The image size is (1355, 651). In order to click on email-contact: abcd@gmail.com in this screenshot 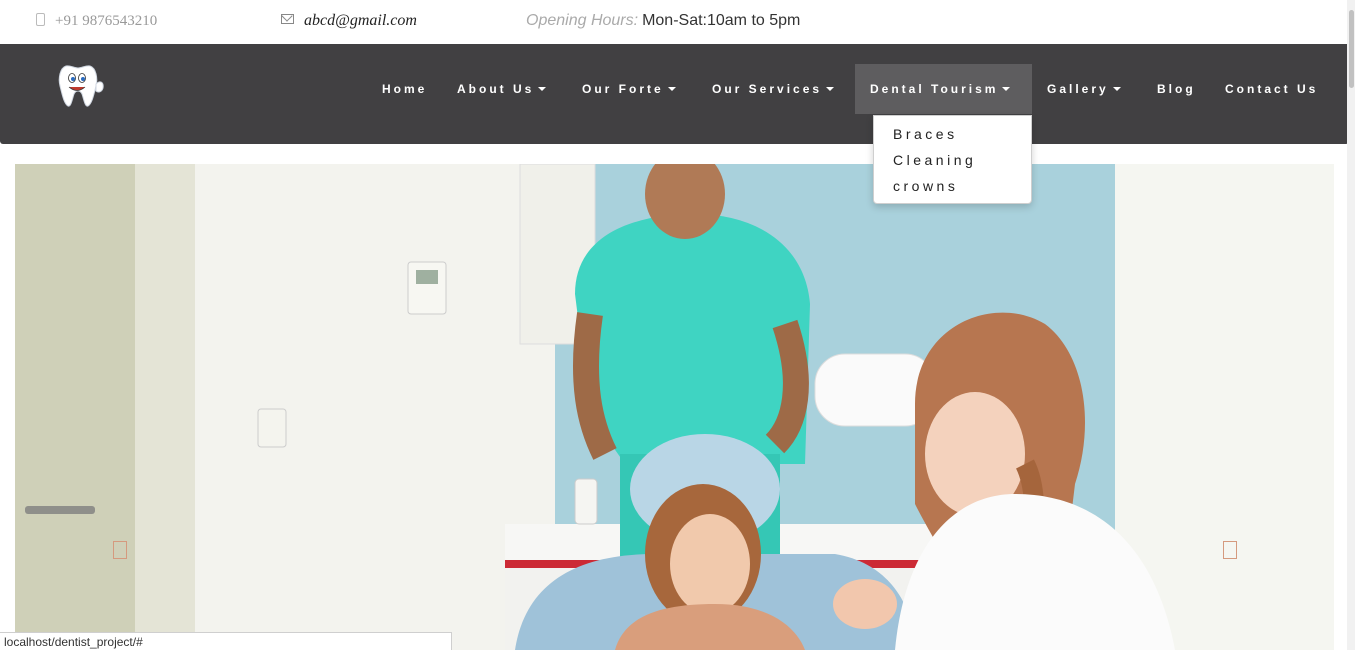, I will do `click(349, 21)`.